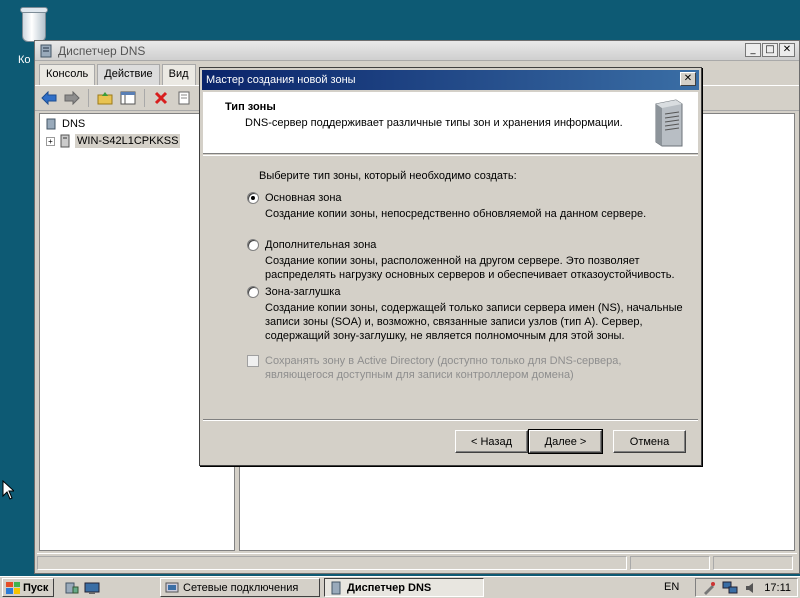  What do you see at coordinates (92, 588) in the screenshot?
I see `show-desktop-icon` at bounding box center [92, 588].